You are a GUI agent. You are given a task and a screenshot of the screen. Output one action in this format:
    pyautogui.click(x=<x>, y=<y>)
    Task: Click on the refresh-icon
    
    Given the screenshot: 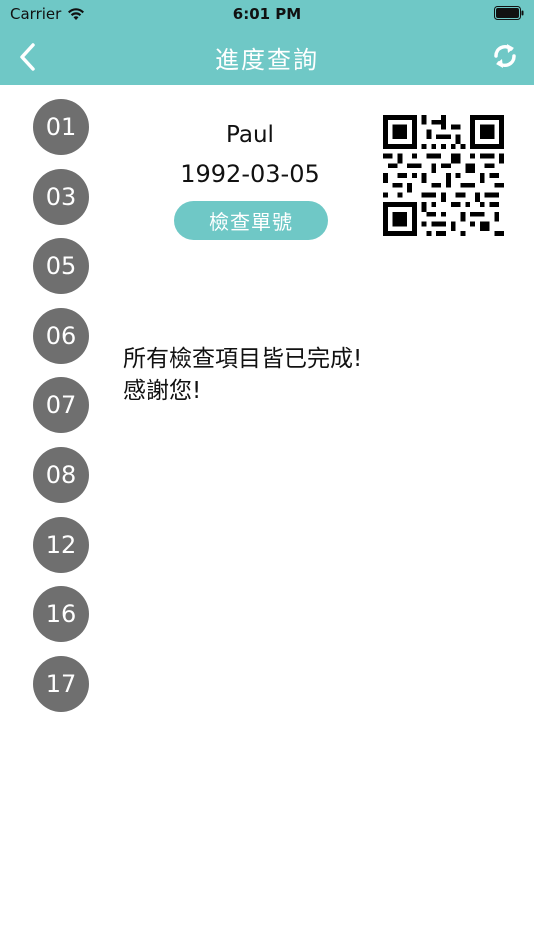 What is the action you would take?
    pyautogui.click(x=505, y=56)
    